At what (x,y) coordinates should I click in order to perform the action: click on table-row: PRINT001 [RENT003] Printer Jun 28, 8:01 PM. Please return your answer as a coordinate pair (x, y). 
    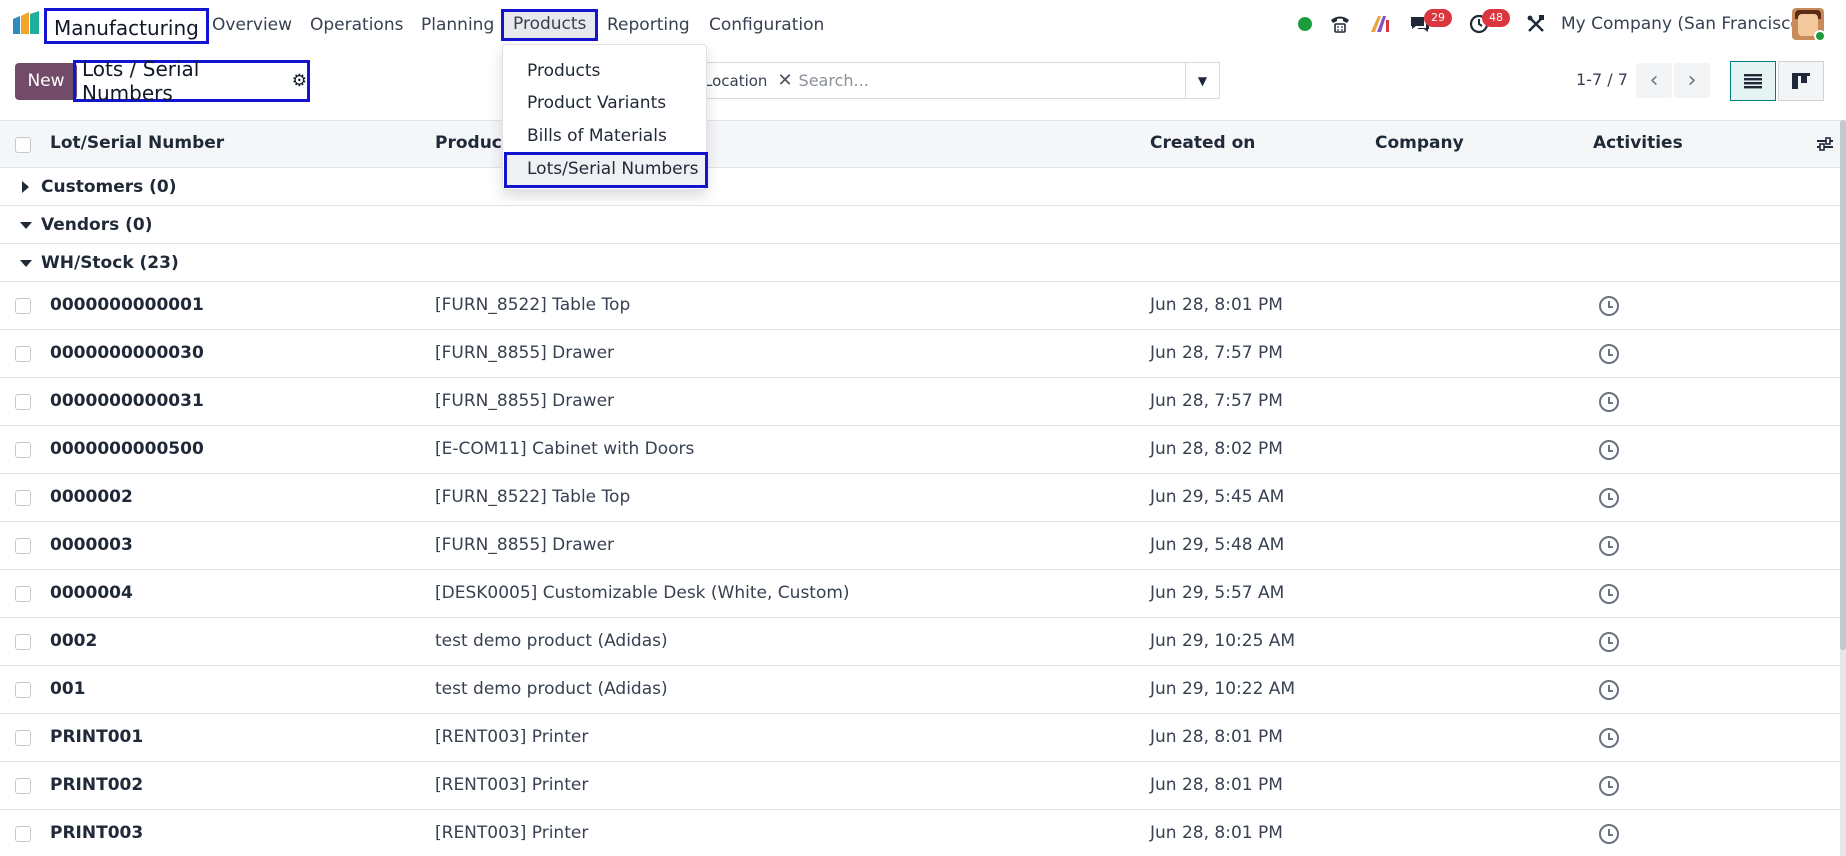
    Looking at the image, I should click on (923, 738).